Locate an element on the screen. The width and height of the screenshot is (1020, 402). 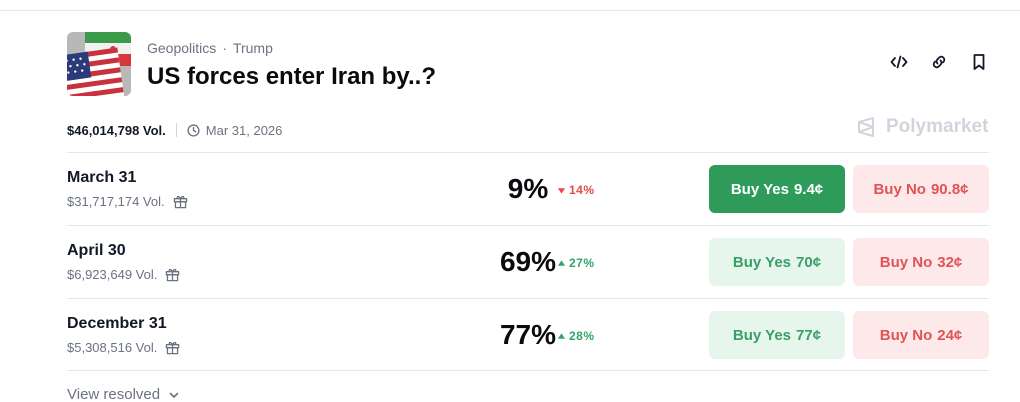
buy-yes-button: Buy Yes 77¢ is located at coordinates (777, 335).